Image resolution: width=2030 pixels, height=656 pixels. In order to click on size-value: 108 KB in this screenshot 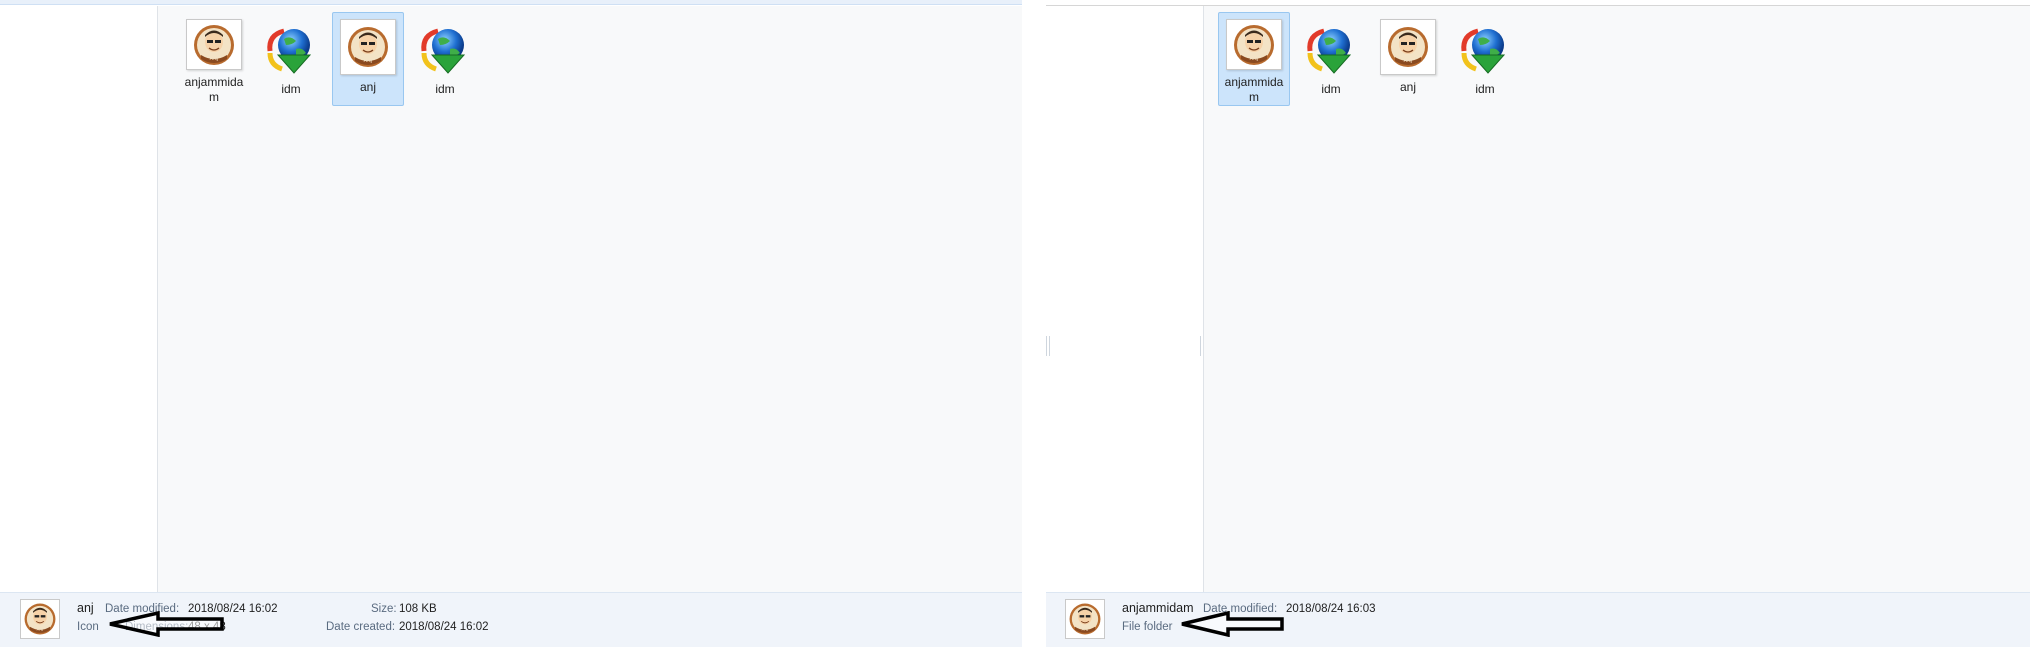, I will do `click(418, 609)`.